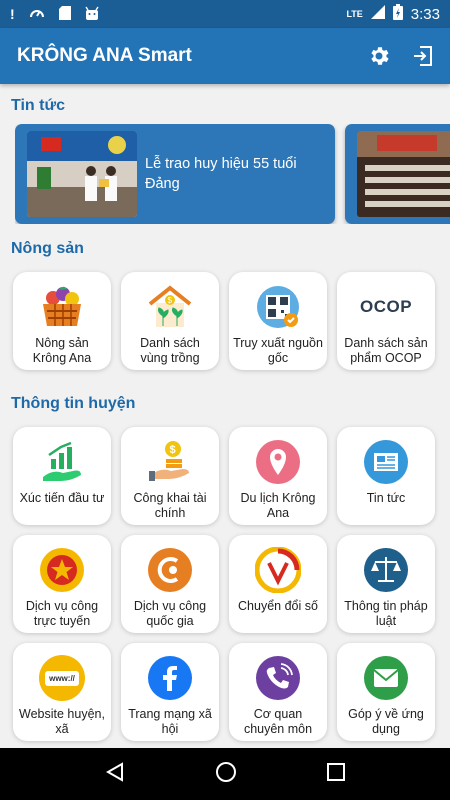  I want to click on network-type: LTE, so click(354, 14).